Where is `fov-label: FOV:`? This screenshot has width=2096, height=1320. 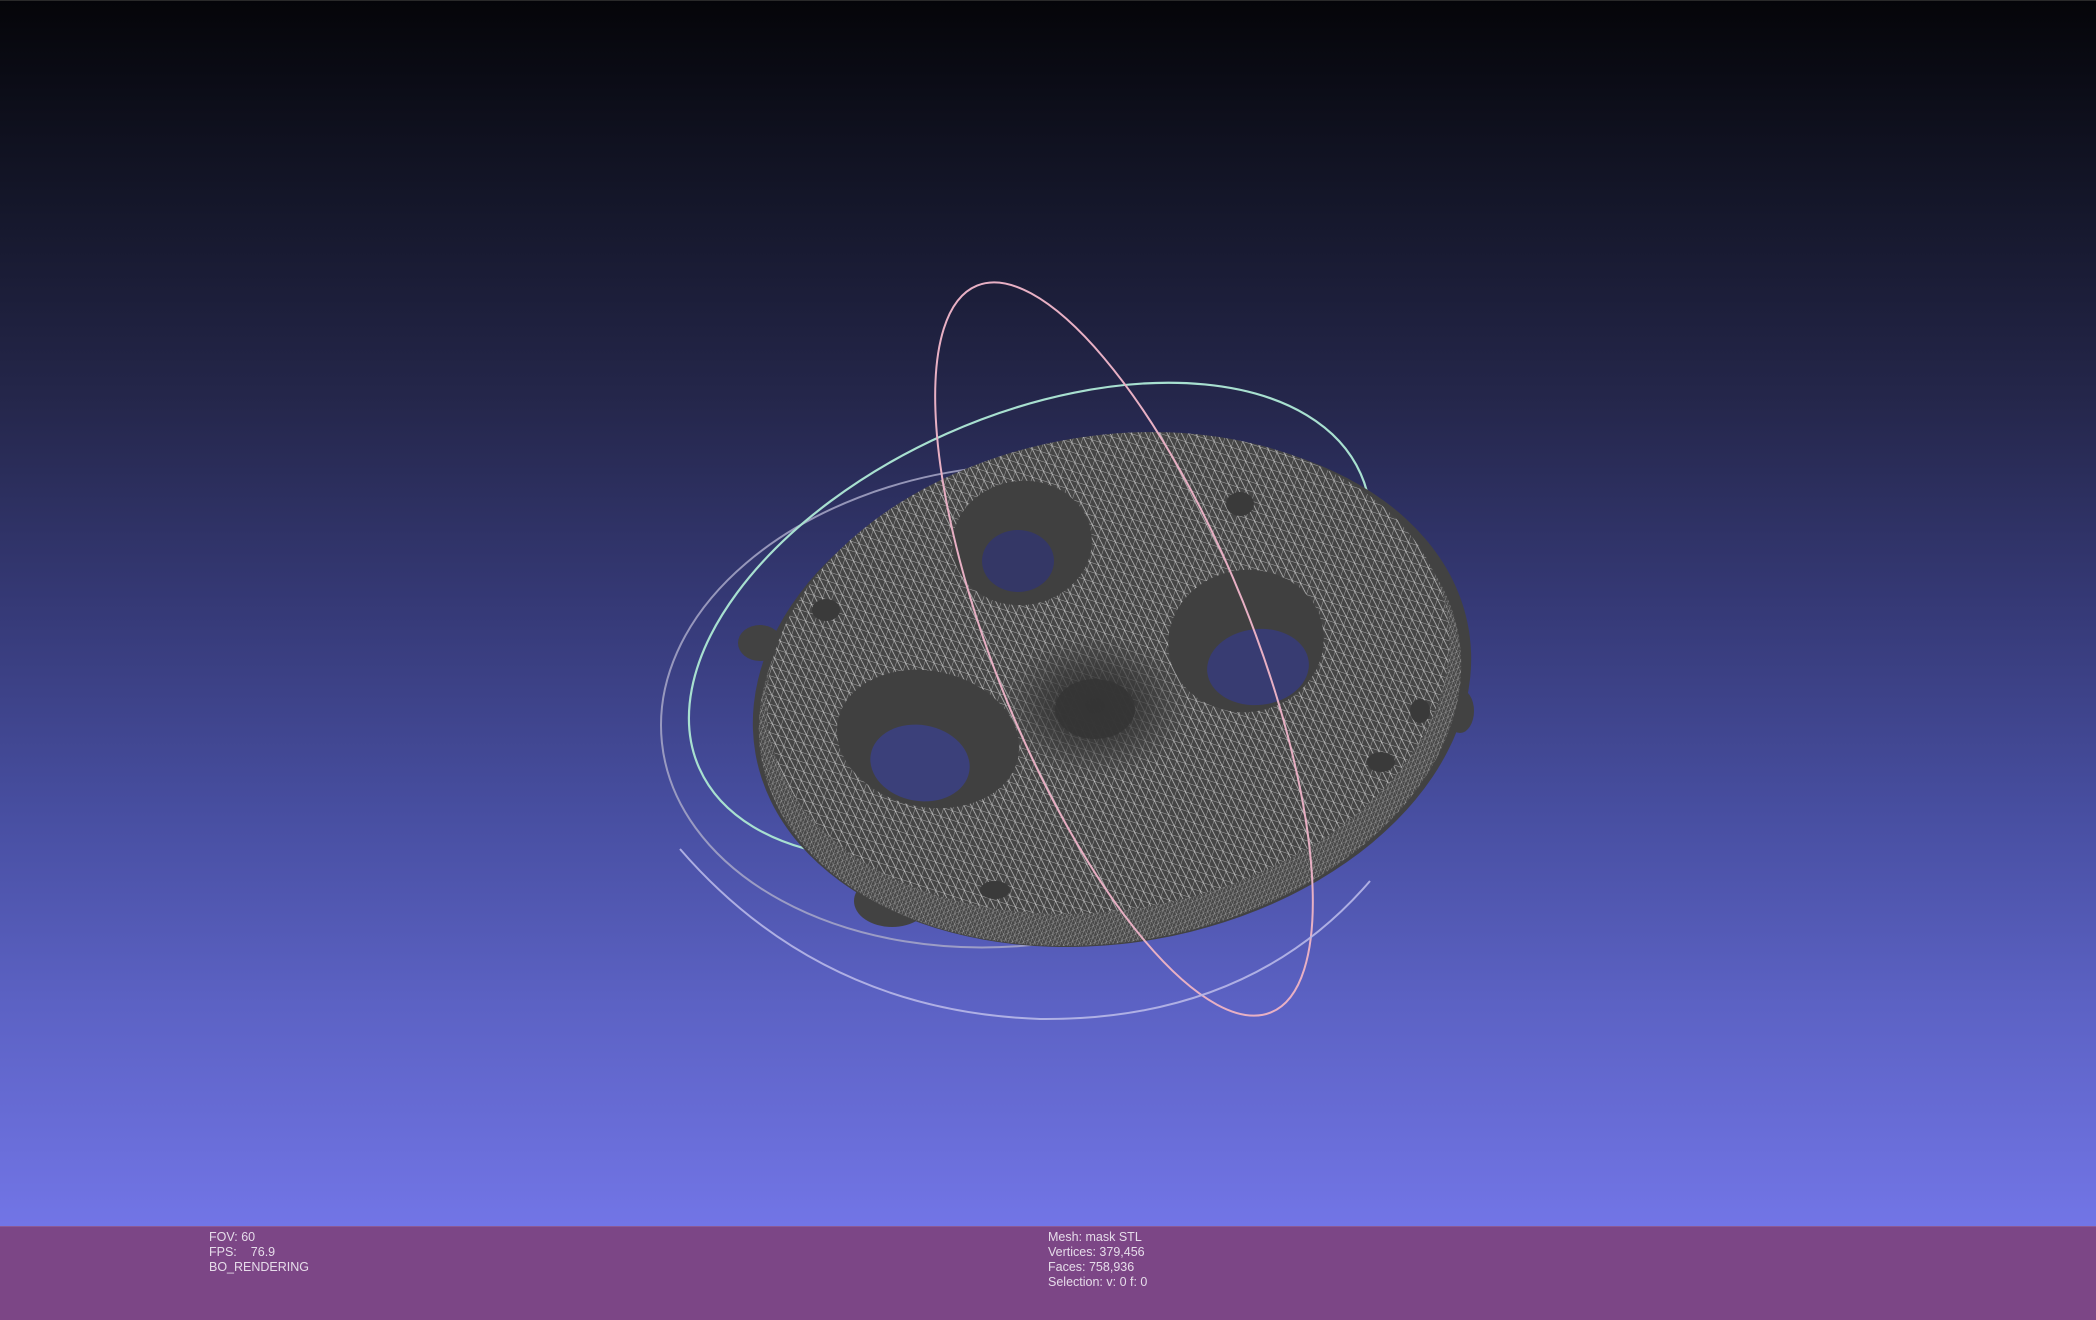
fov-label: FOV: is located at coordinates (223, 1237).